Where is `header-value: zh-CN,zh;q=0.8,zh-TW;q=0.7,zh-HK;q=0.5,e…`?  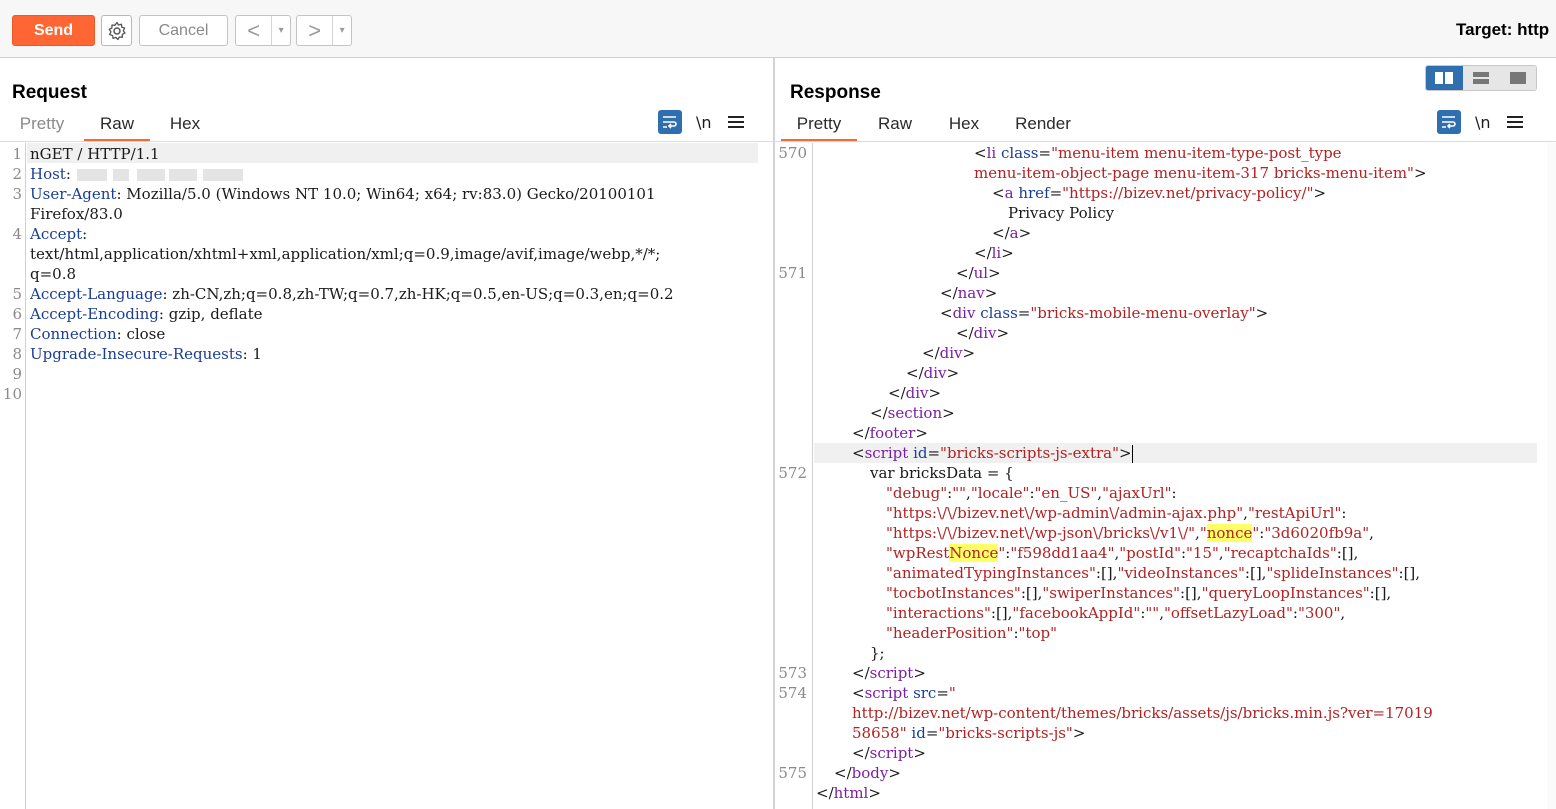
header-value: zh-CN,zh;q=0.8,zh-TW;q=0.7,zh-HK;q=0.5,e… is located at coordinates (420, 294).